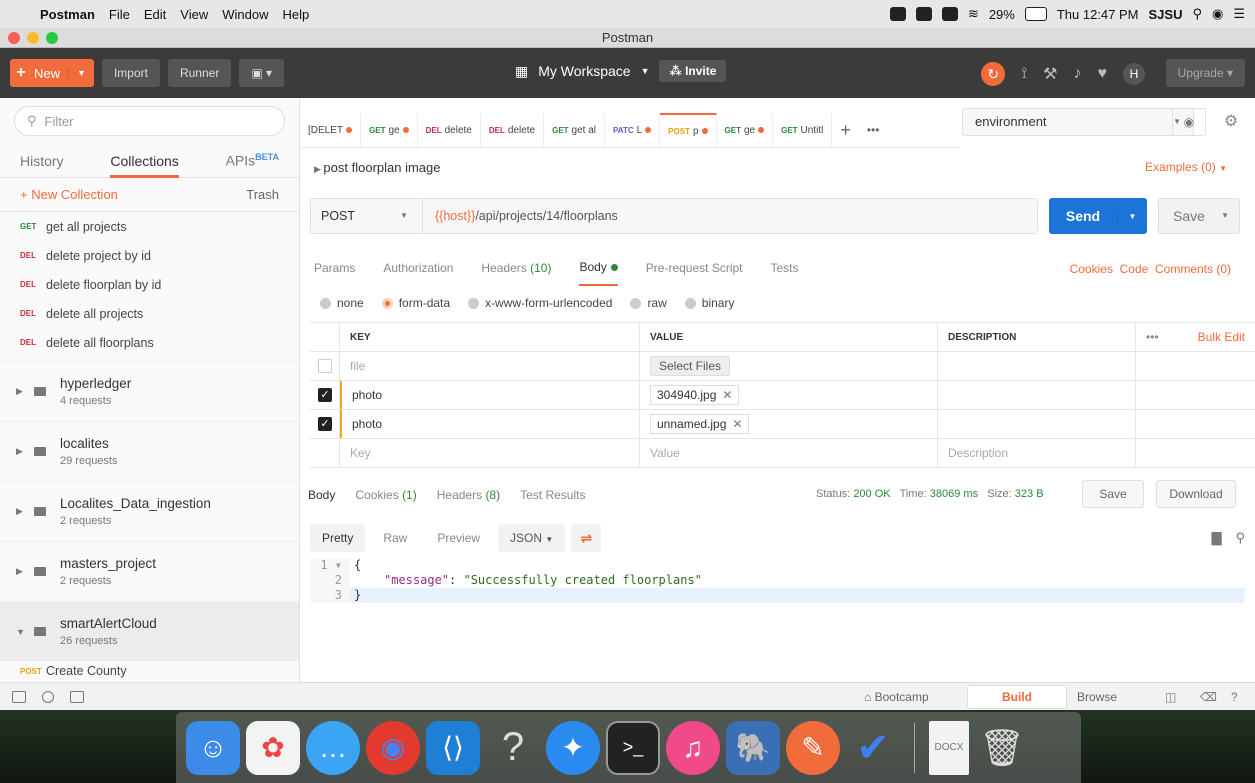 This screenshot has height=783, width=1255. Describe the element at coordinates (130, 73) in the screenshot. I see `import-button: Import` at that location.